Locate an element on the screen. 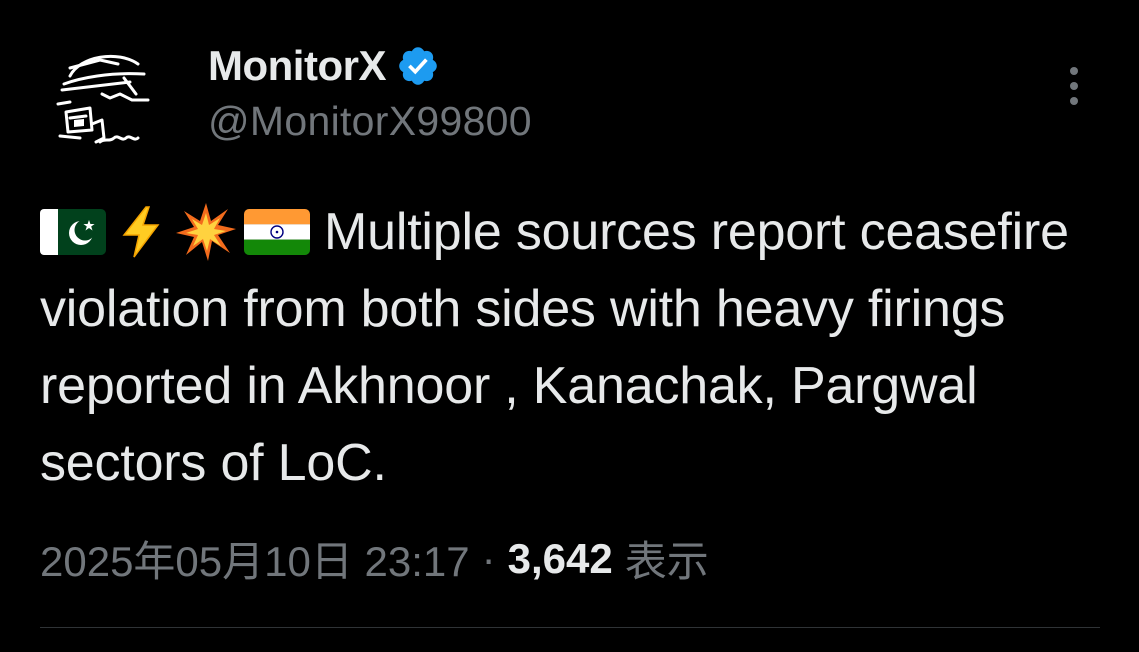 The width and height of the screenshot is (1139, 652). india-flag-icon is located at coordinates (277, 232).